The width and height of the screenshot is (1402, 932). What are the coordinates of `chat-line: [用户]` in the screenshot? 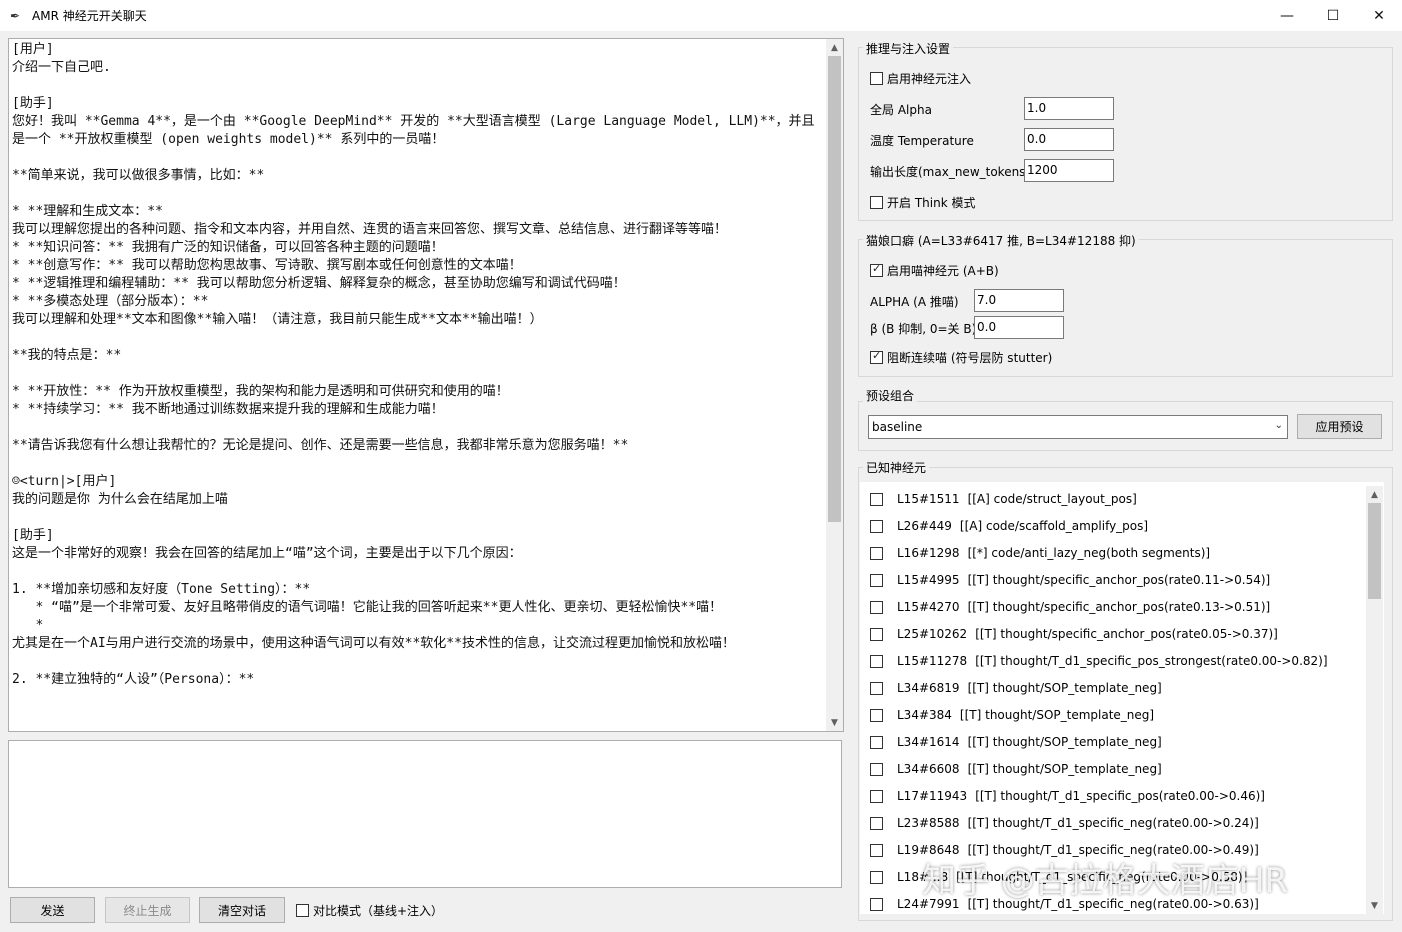 It's located at (33, 49).